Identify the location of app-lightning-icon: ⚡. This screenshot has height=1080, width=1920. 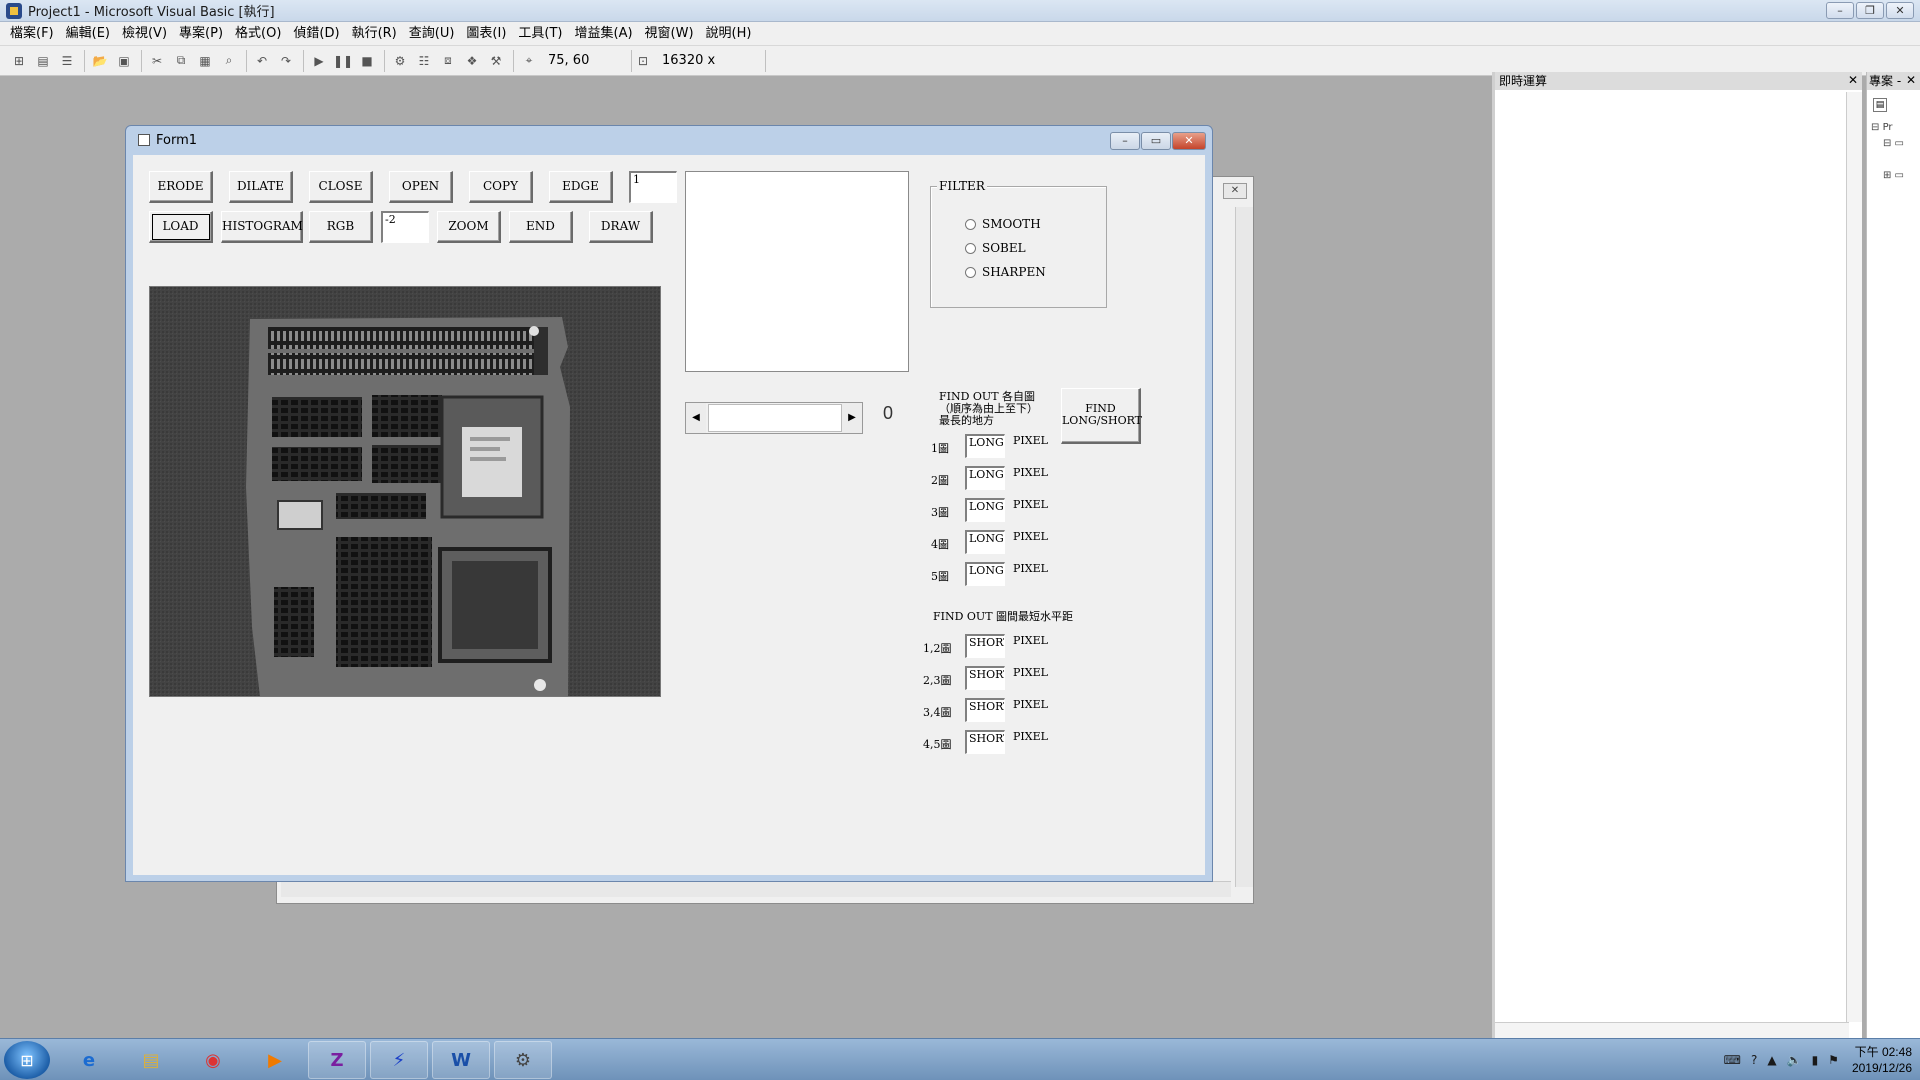
(399, 1060).